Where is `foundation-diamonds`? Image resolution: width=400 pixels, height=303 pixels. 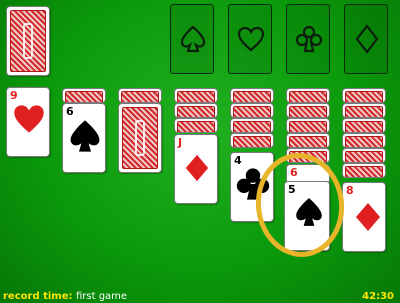 foundation-diamonds is located at coordinates (366, 39).